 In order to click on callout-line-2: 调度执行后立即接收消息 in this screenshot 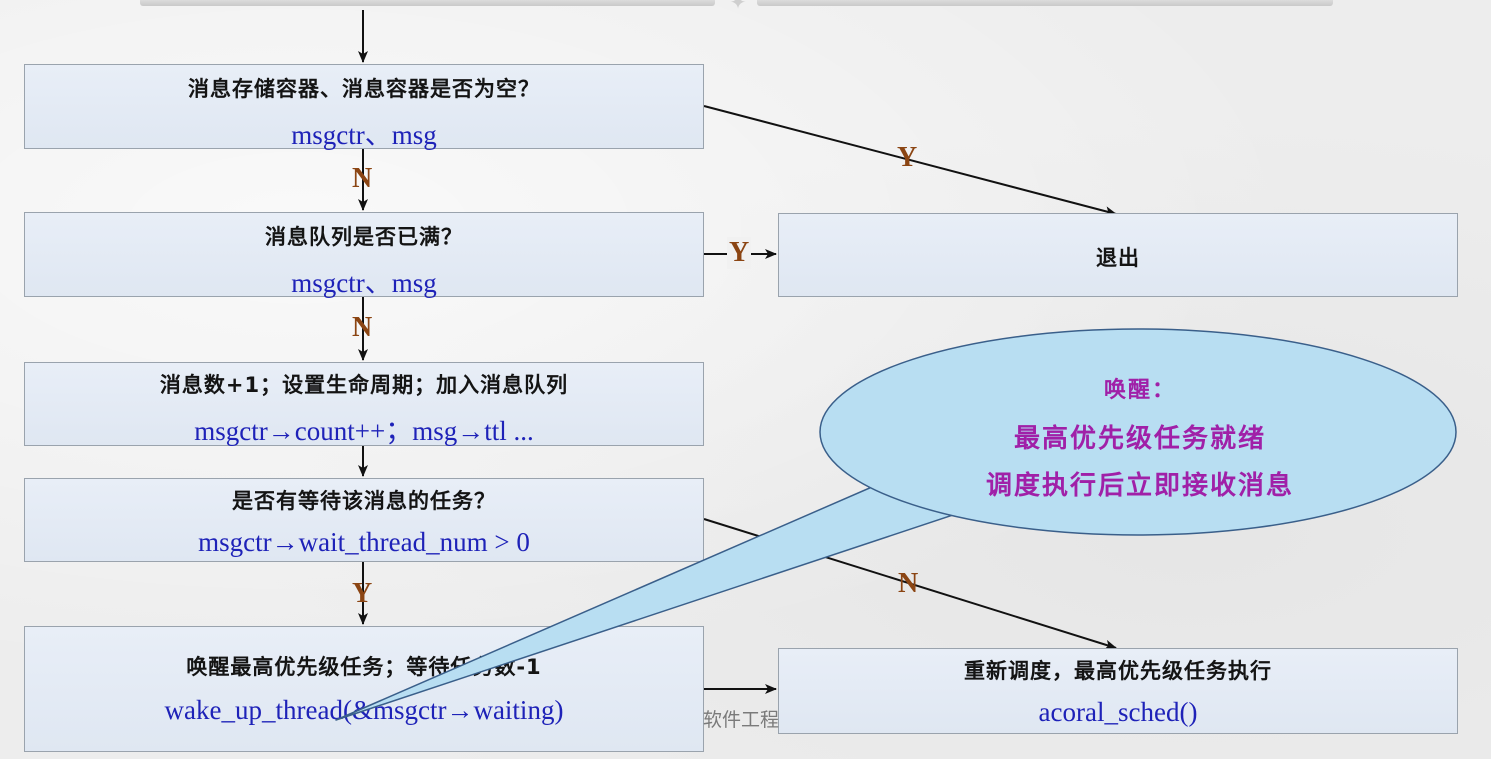, I will do `click(1139, 486)`.